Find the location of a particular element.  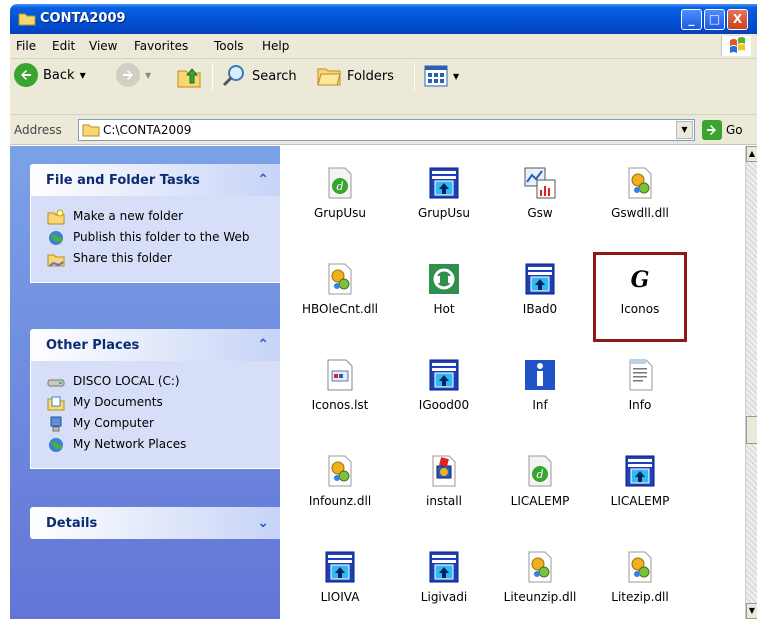

file-folder-tasks-header: File and Folder Tasks ⌃ is located at coordinates (156, 180).